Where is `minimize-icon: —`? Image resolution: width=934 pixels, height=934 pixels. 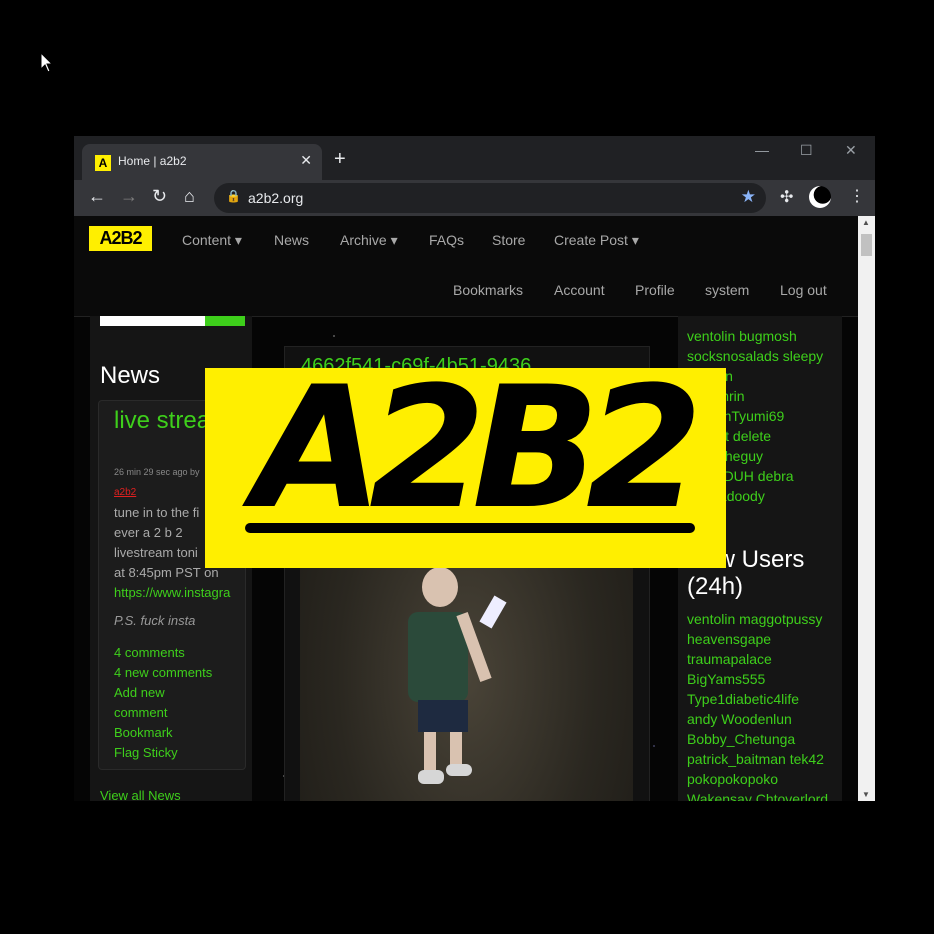 minimize-icon: — is located at coordinates (762, 150).